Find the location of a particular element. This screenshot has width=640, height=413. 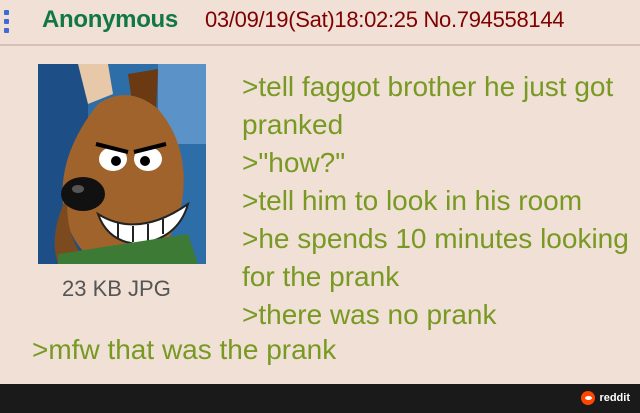

footer-bar: reddit is located at coordinates (320, 398).